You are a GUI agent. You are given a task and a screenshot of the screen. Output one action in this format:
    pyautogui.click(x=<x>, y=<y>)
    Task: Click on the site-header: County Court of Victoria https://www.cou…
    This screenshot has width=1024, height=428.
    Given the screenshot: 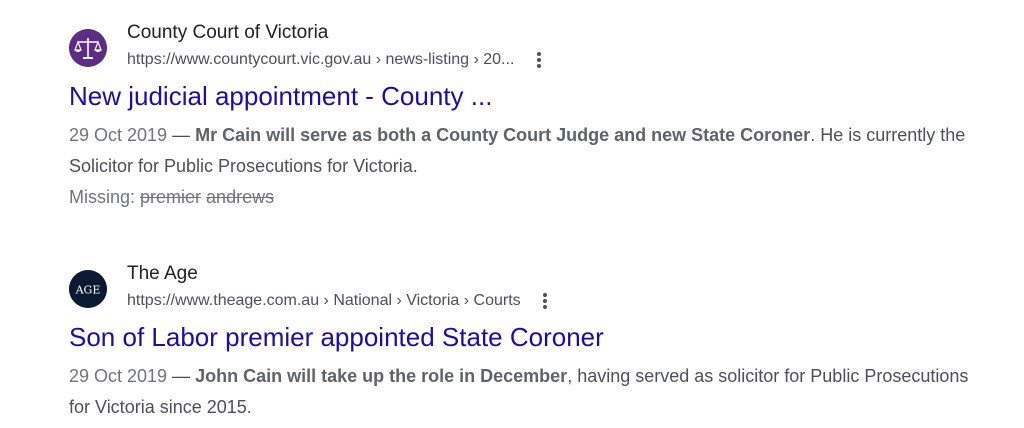 What is the action you would take?
    pyautogui.click(x=519, y=46)
    